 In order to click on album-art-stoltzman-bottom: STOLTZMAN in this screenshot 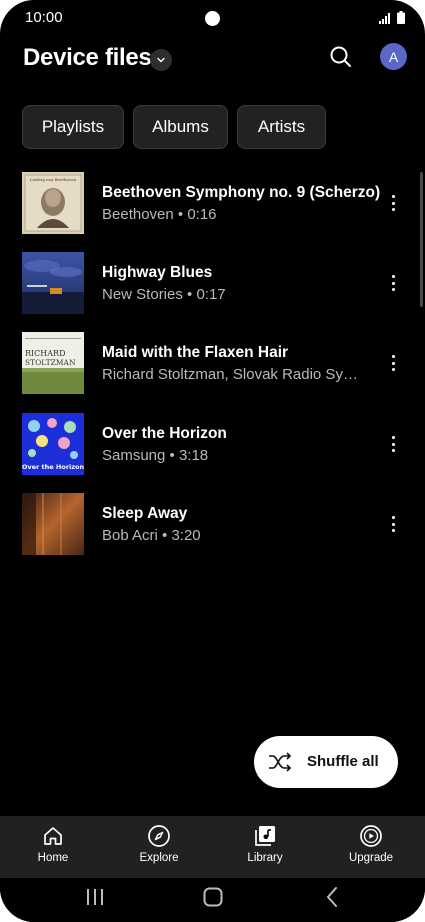, I will do `click(50, 362)`.